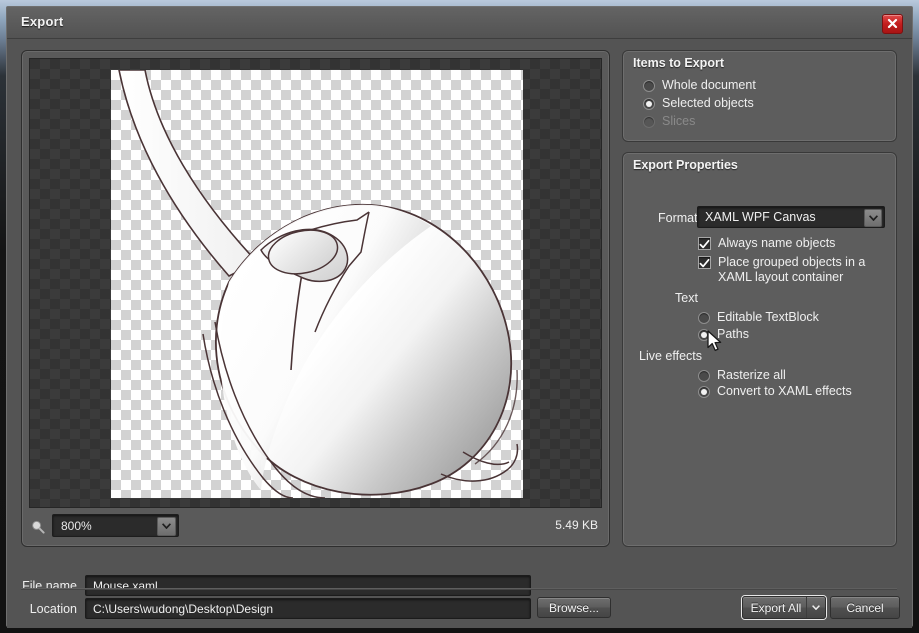 The height and width of the screenshot is (633, 919). I want to click on radio-label: Rasterize all, so click(751, 375).